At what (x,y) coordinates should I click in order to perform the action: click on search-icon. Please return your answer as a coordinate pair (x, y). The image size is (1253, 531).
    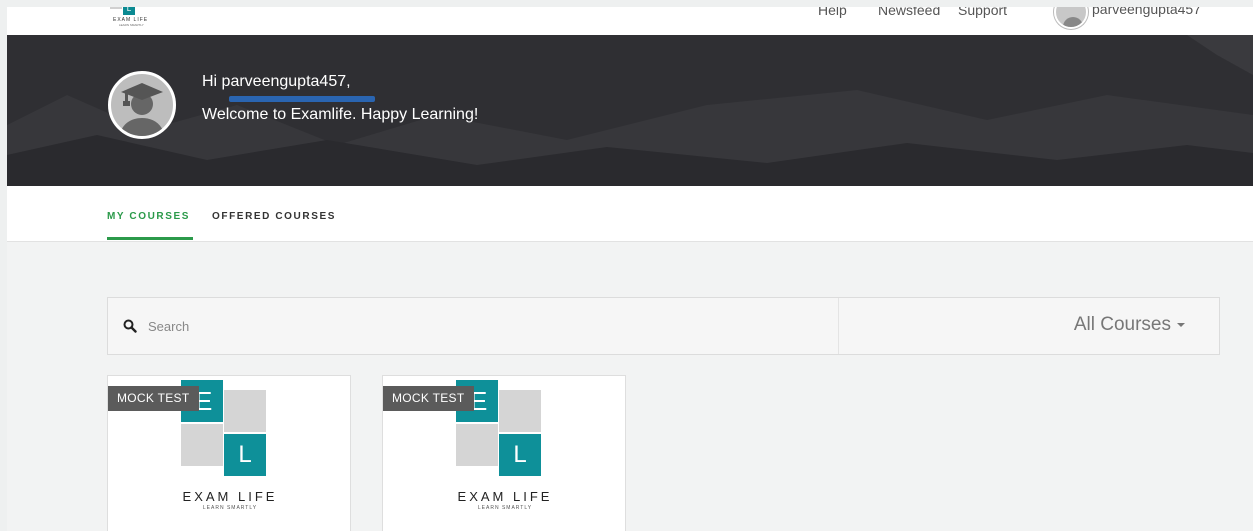
    Looking at the image, I should click on (130, 326).